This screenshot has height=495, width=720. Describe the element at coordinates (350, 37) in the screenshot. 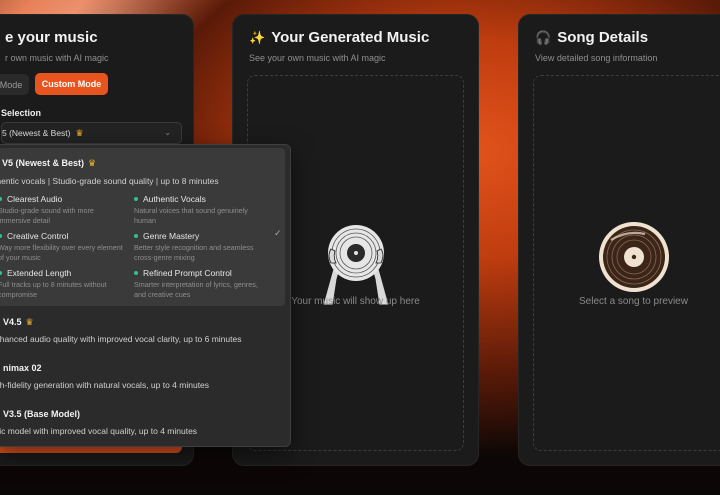

I see `generated-music-title-text: Your Generated Music` at that location.